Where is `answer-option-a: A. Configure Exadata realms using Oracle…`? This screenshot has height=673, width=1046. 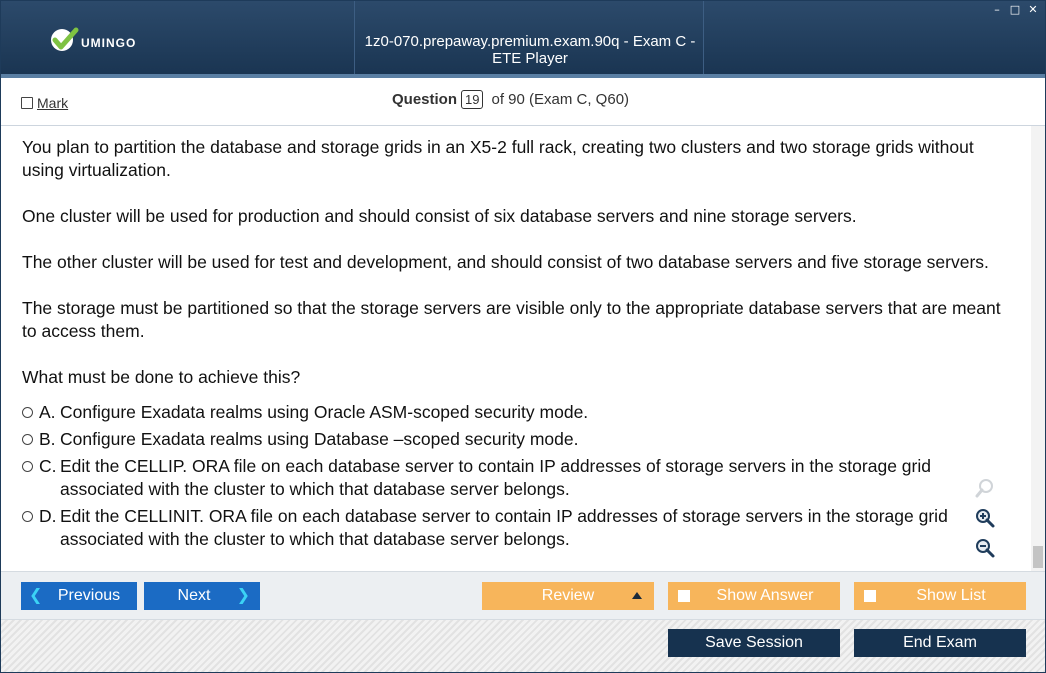
answer-option-a: A. Configure Exadata realms using Oracle… is located at coordinates (514, 412).